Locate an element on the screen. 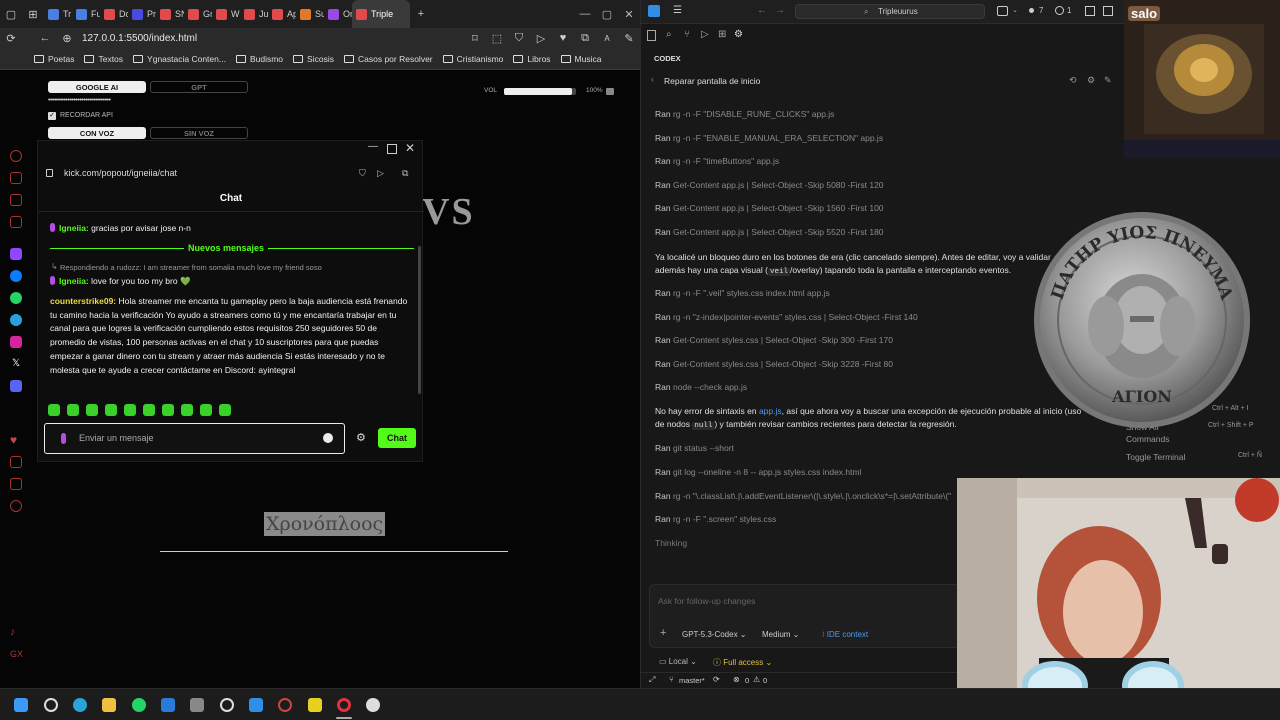  google-ai-button: GOOGLE AI is located at coordinates (97, 87).